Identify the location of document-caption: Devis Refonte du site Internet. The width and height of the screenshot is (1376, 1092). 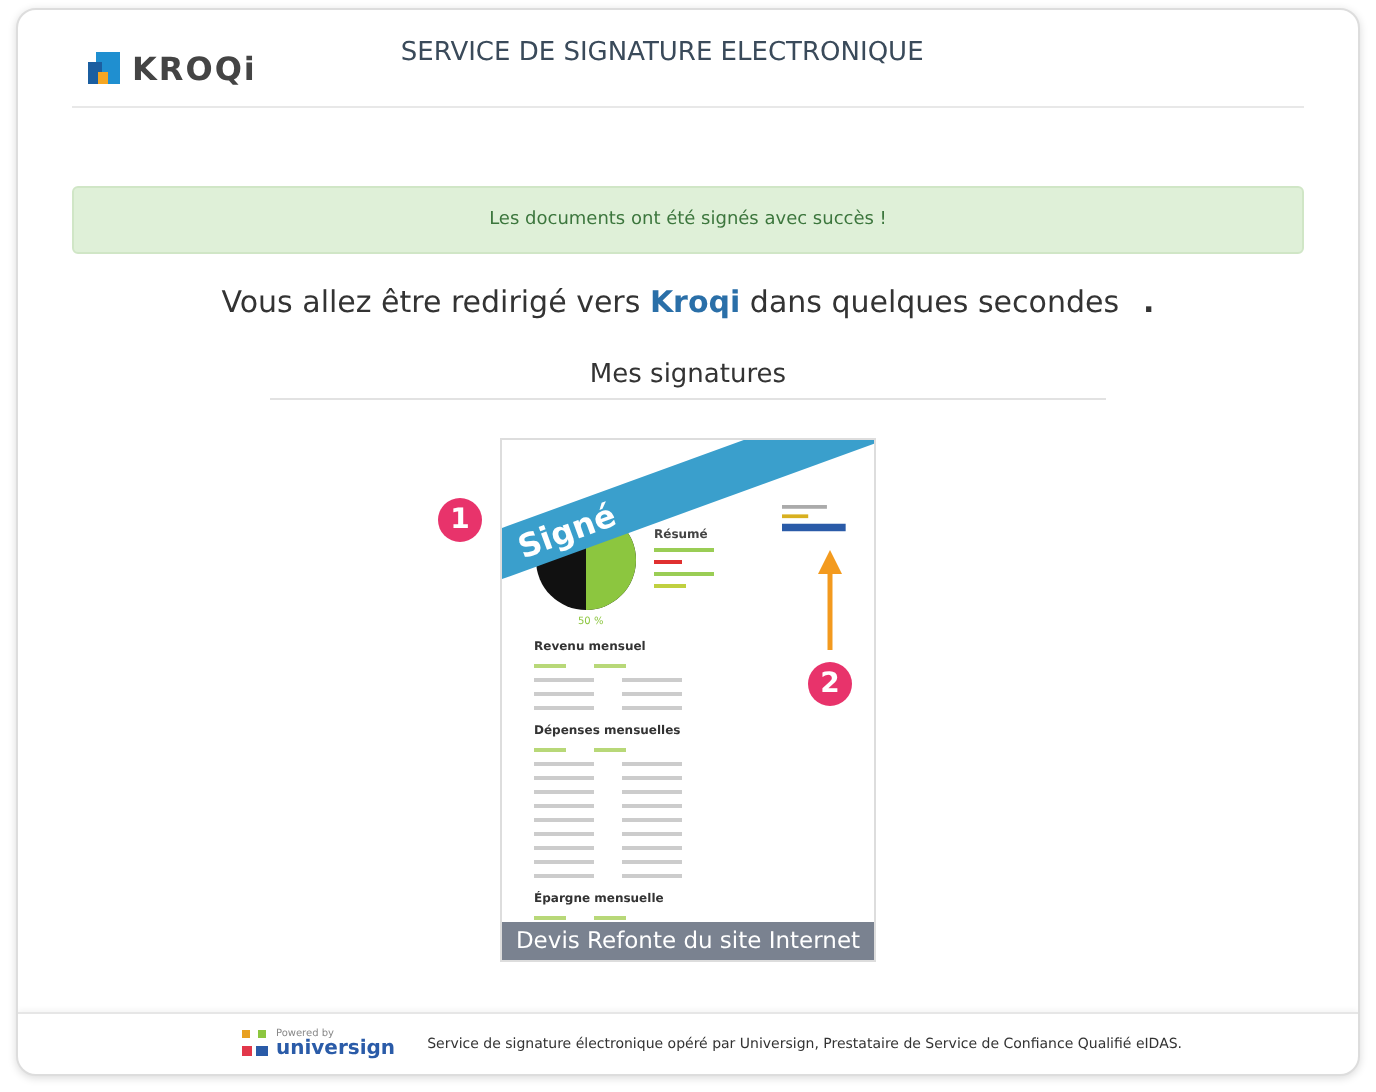
(688, 941).